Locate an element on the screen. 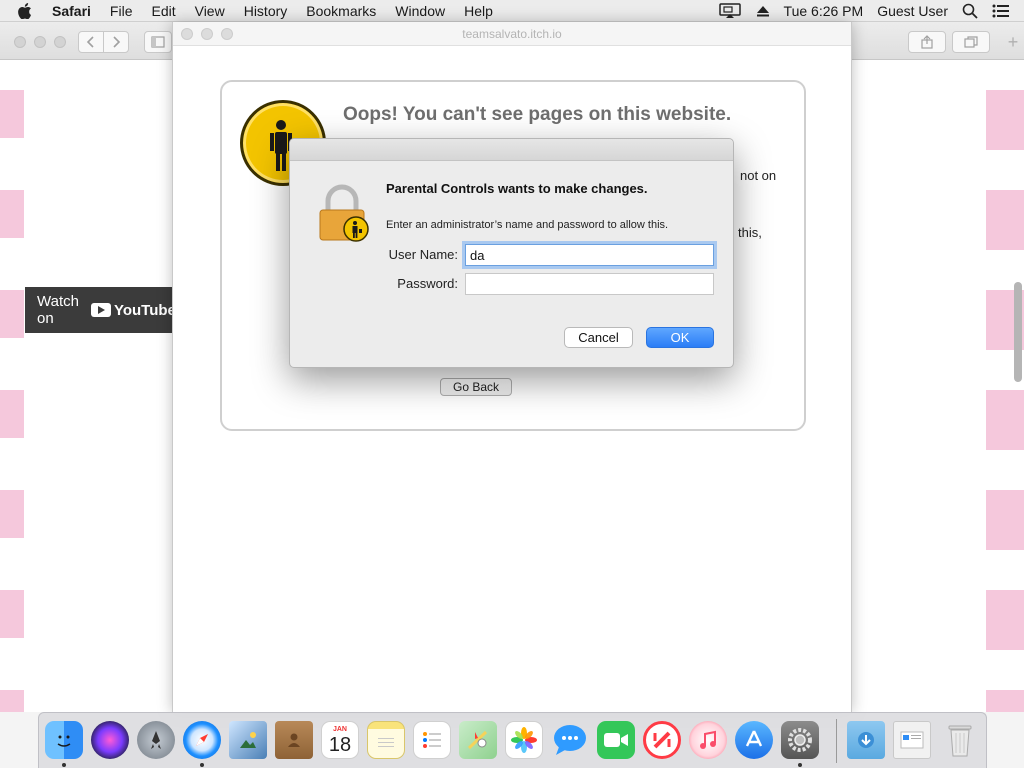 The width and height of the screenshot is (1024, 768). notes-icon is located at coordinates (386, 740).